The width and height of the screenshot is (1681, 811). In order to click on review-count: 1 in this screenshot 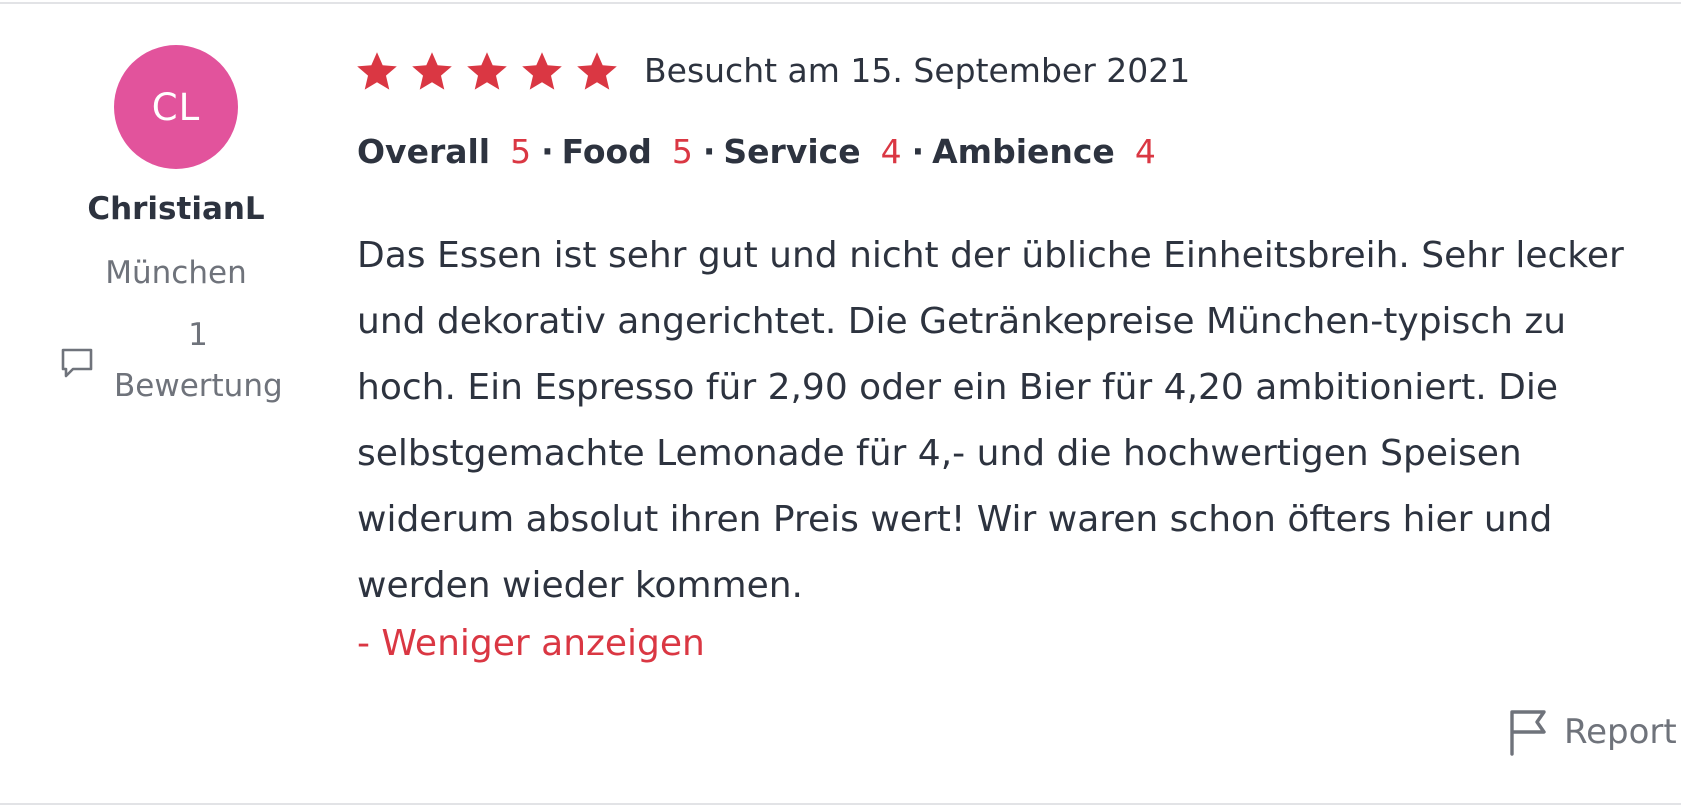, I will do `click(198, 335)`.